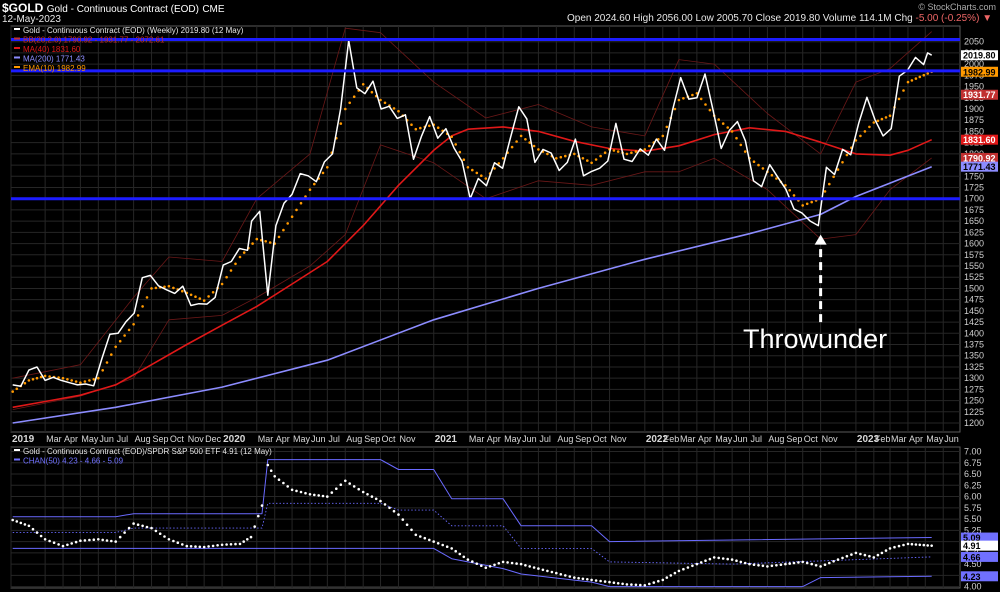 This screenshot has width=1000, height=592. I want to click on ratio-legend-swatch, so click(17, 450).